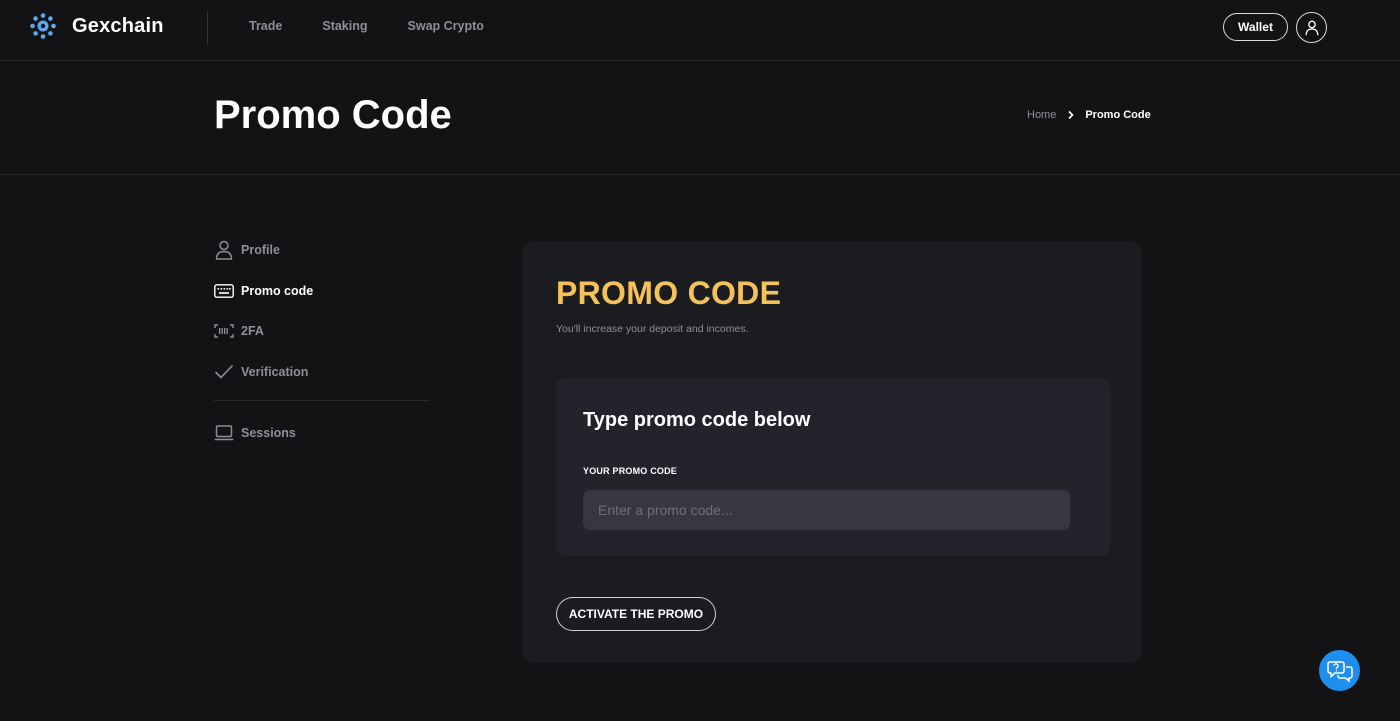 The image size is (1400, 721). Describe the element at coordinates (252, 331) in the screenshot. I see `sidebar-item-label: 2FA` at that location.